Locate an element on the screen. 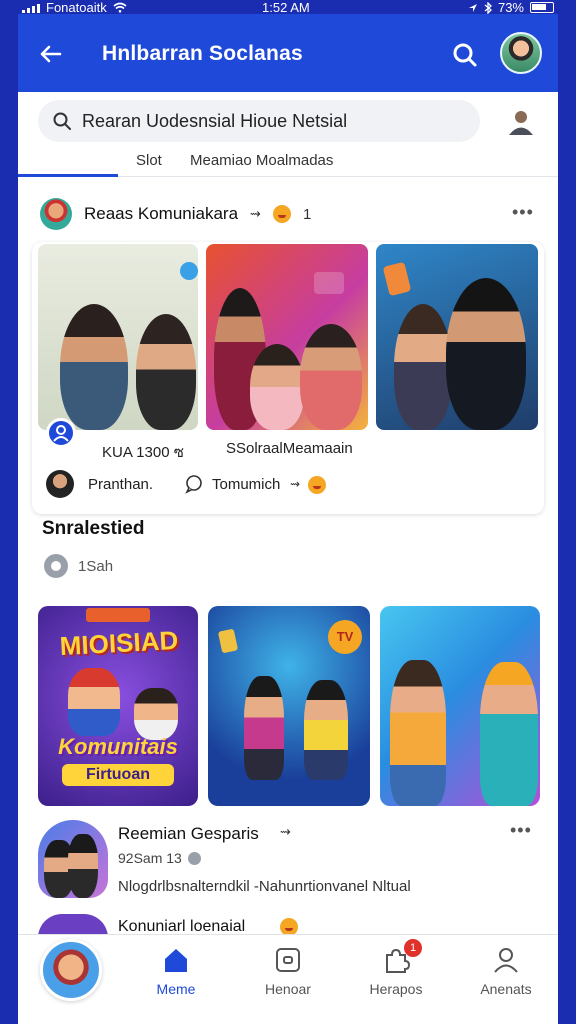 The image size is (576, 1024). game-tile-2: TV is located at coordinates (289, 706).